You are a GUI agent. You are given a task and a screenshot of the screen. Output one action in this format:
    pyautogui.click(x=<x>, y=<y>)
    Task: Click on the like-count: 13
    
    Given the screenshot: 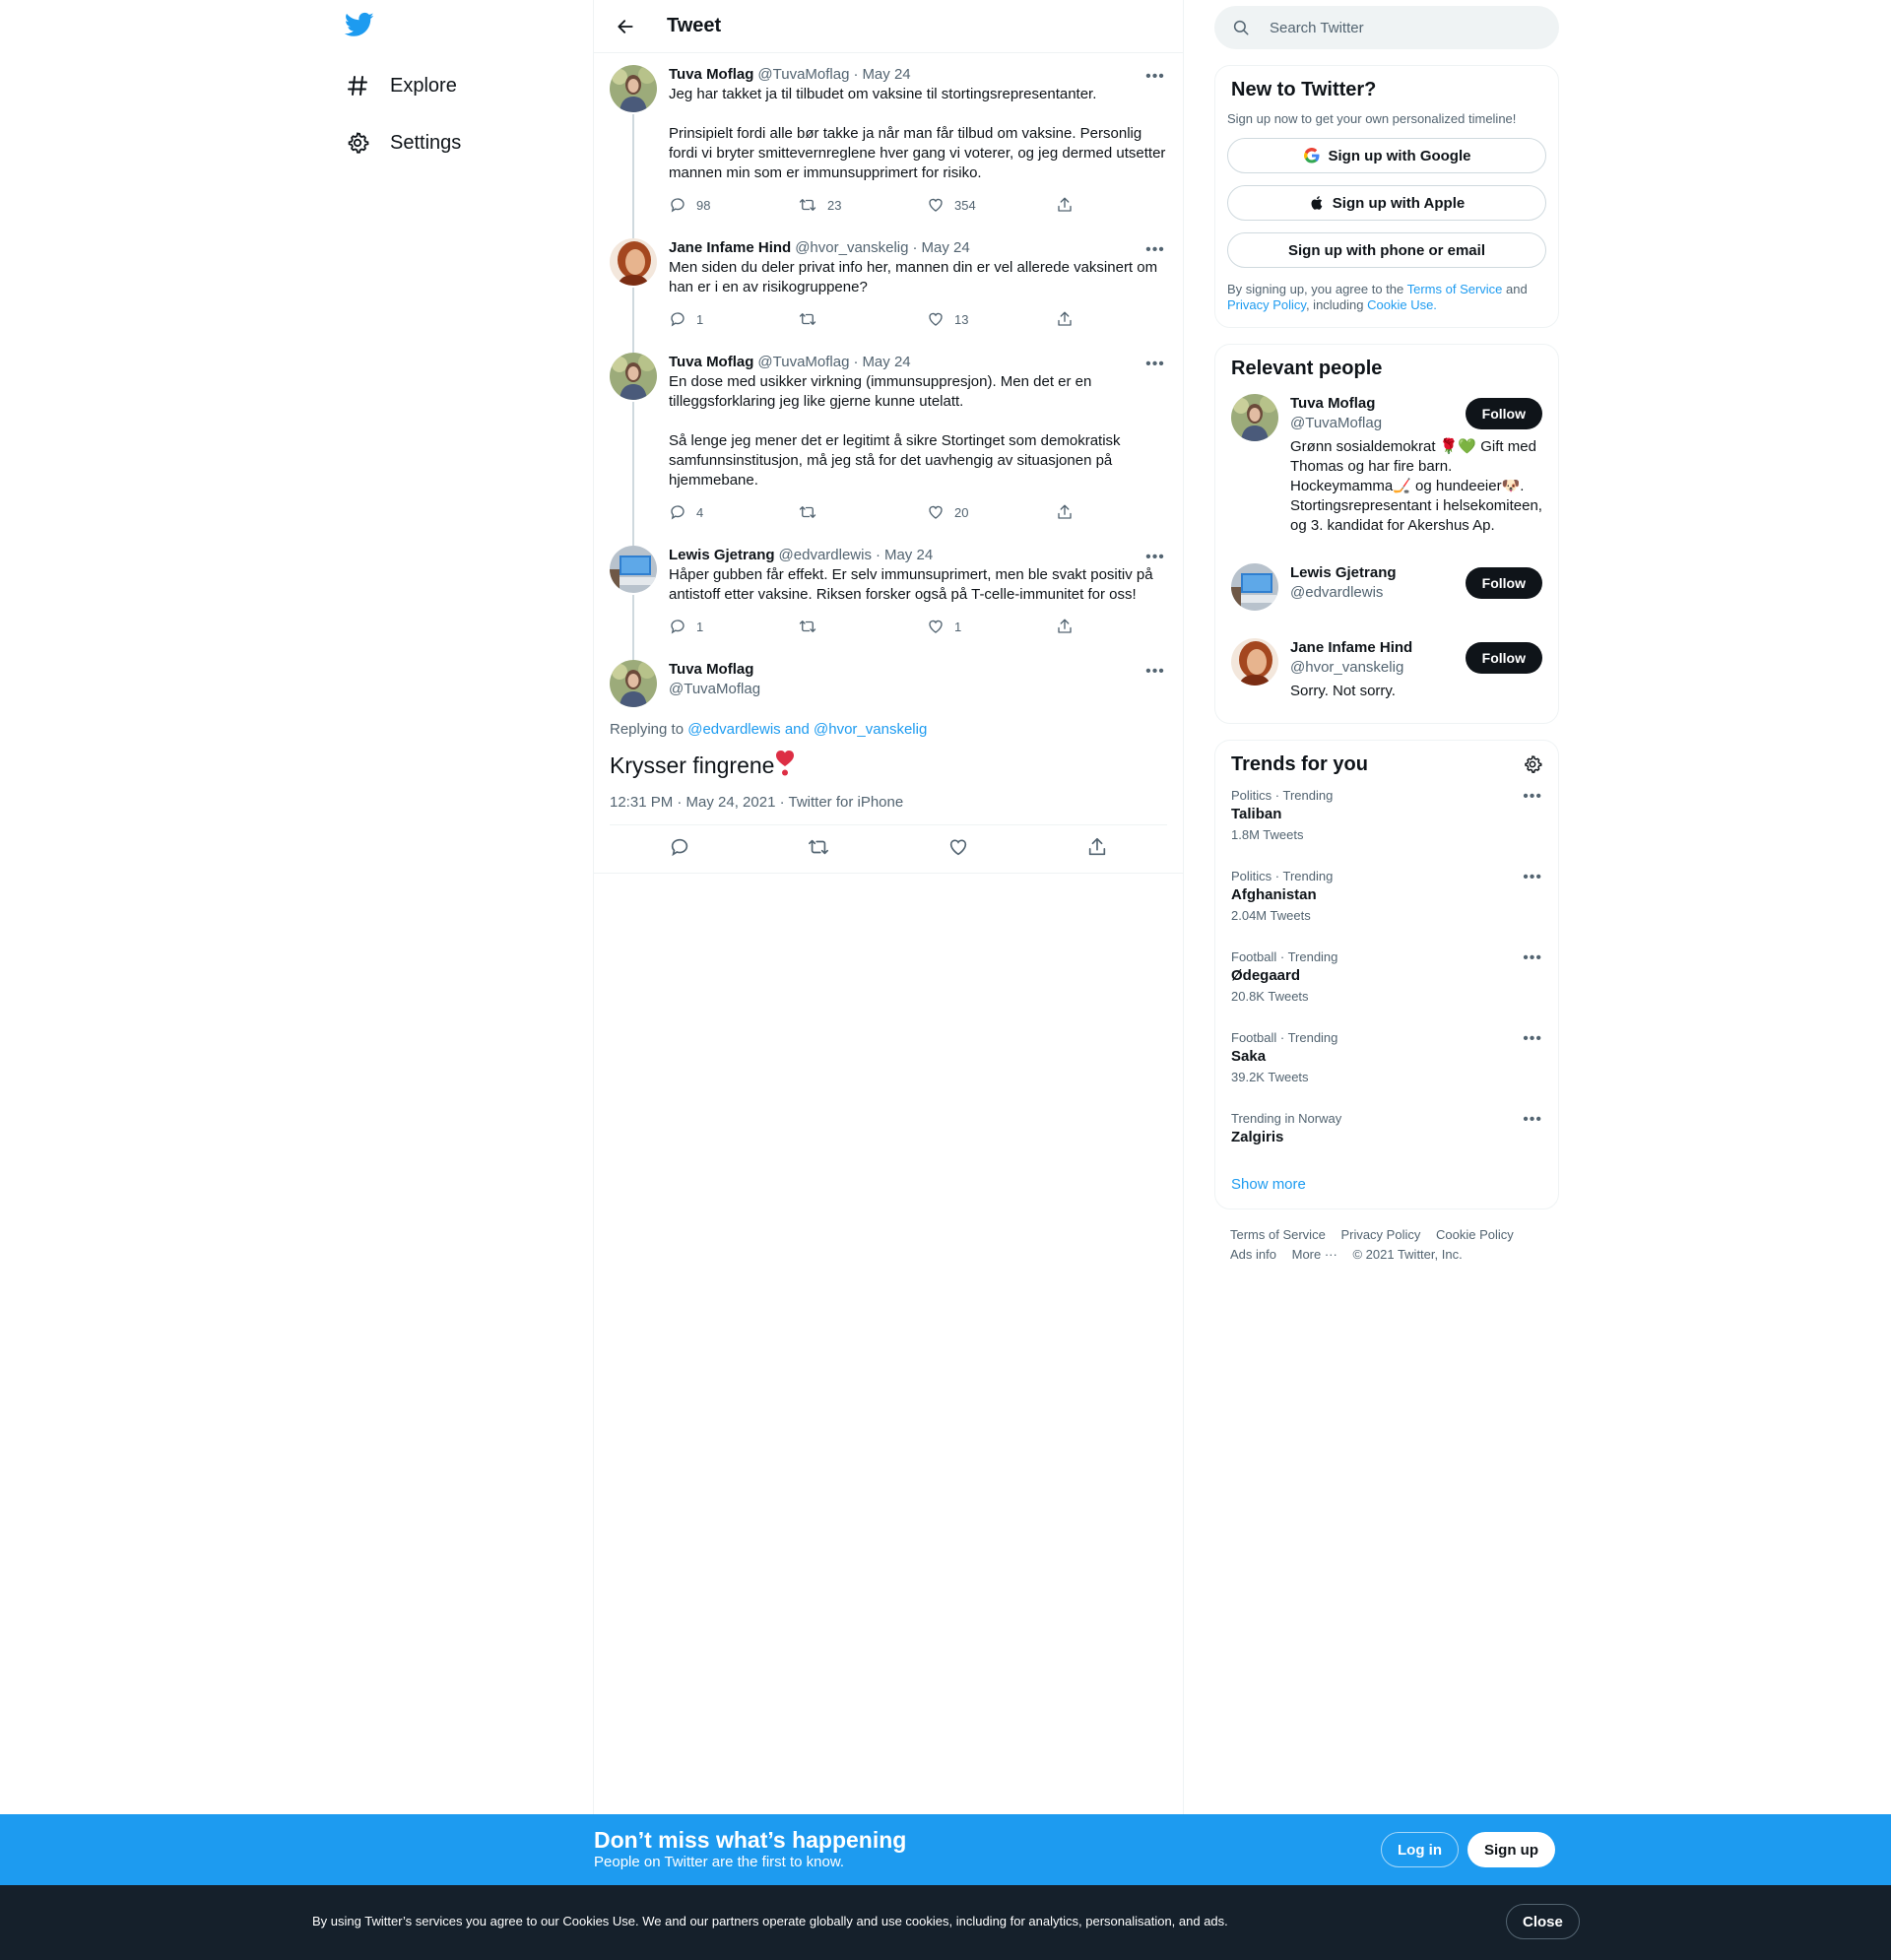 What is the action you would take?
    pyautogui.click(x=961, y=319)
    